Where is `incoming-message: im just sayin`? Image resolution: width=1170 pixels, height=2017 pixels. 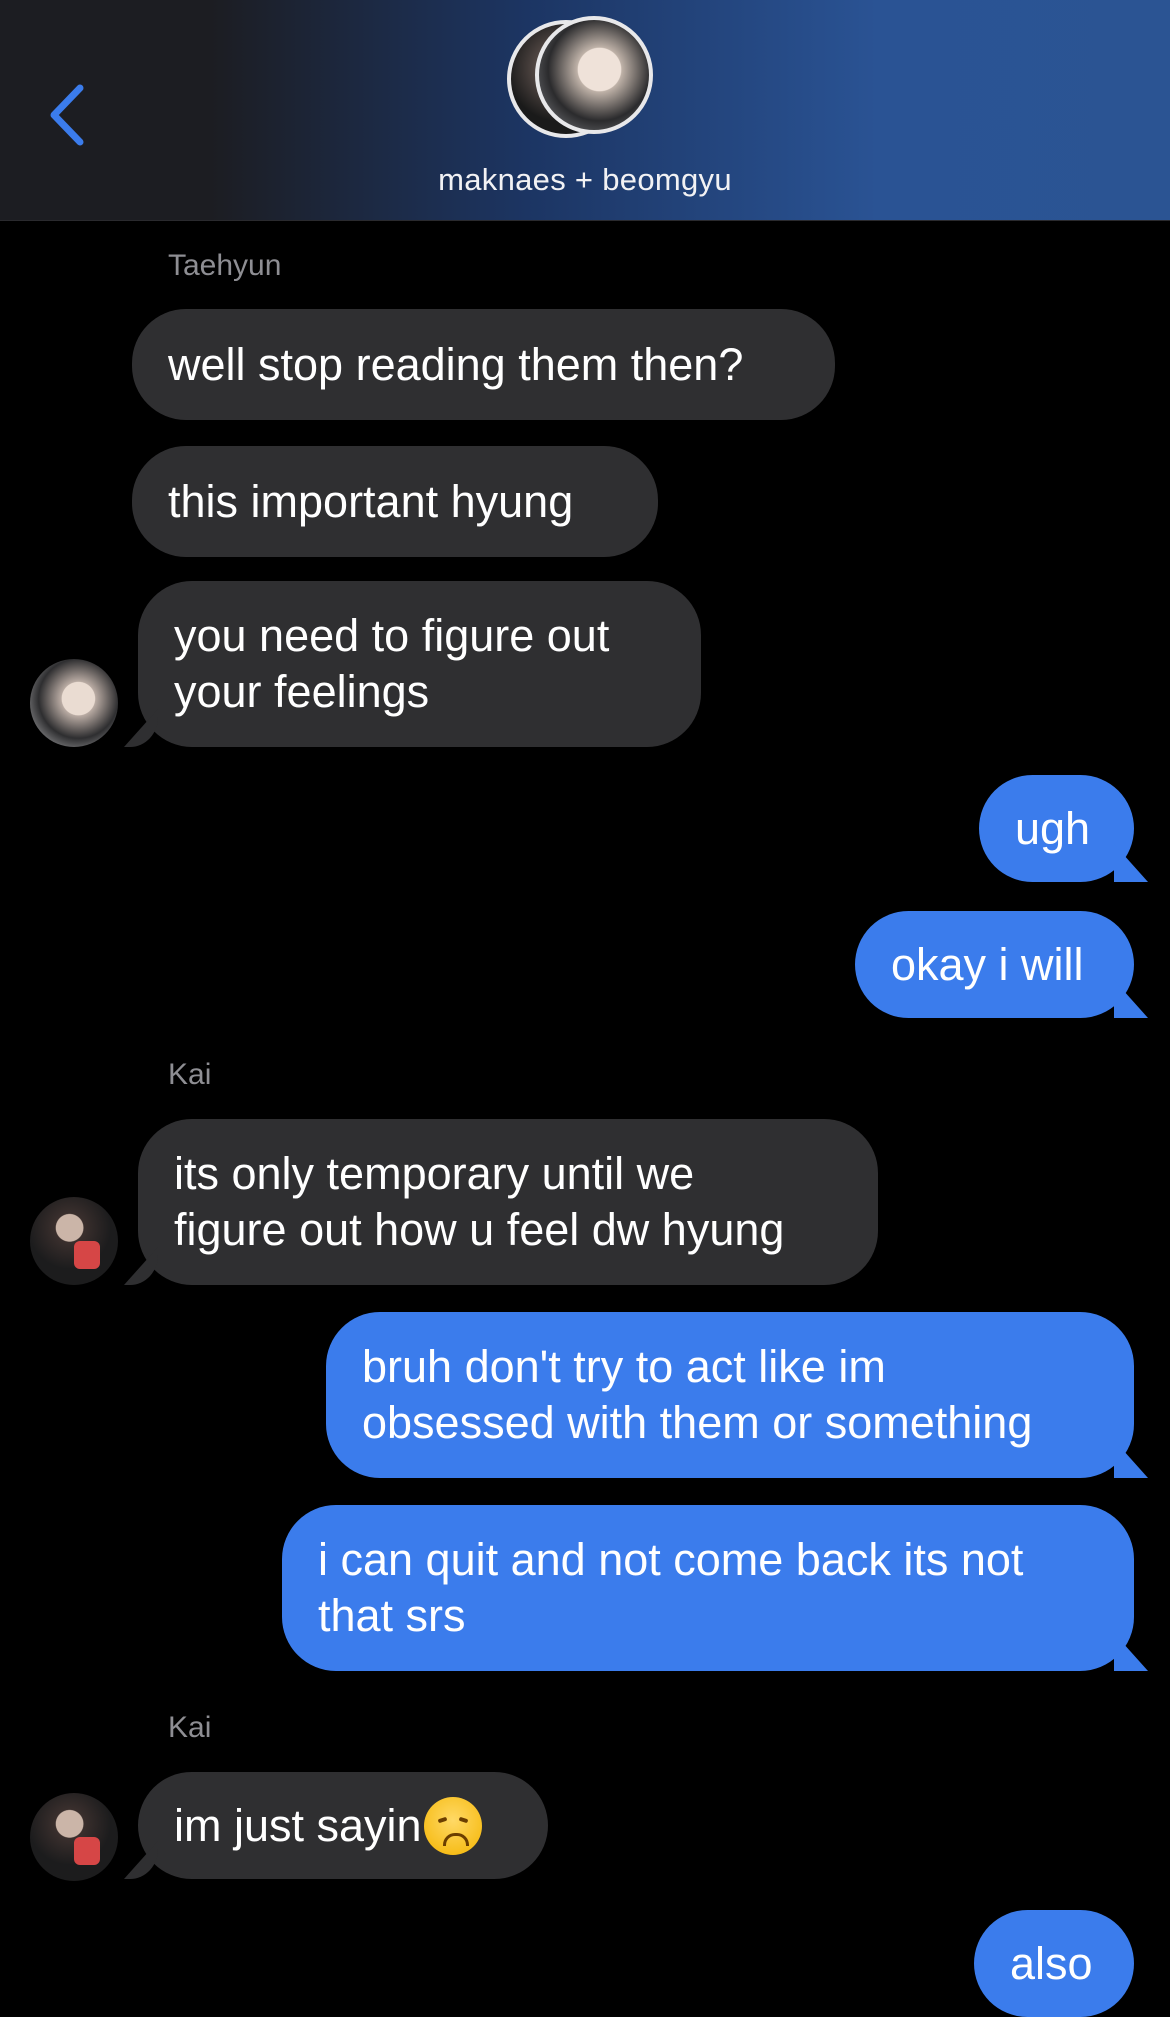 incoming-message: im just sayin is located at coordinates (343, 1825).